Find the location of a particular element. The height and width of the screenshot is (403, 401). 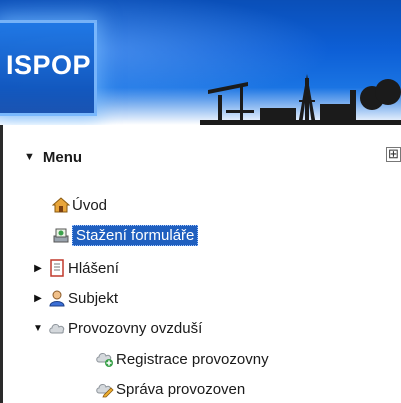

menu-header: ▼ Menu is located at coordinates (53, 157).